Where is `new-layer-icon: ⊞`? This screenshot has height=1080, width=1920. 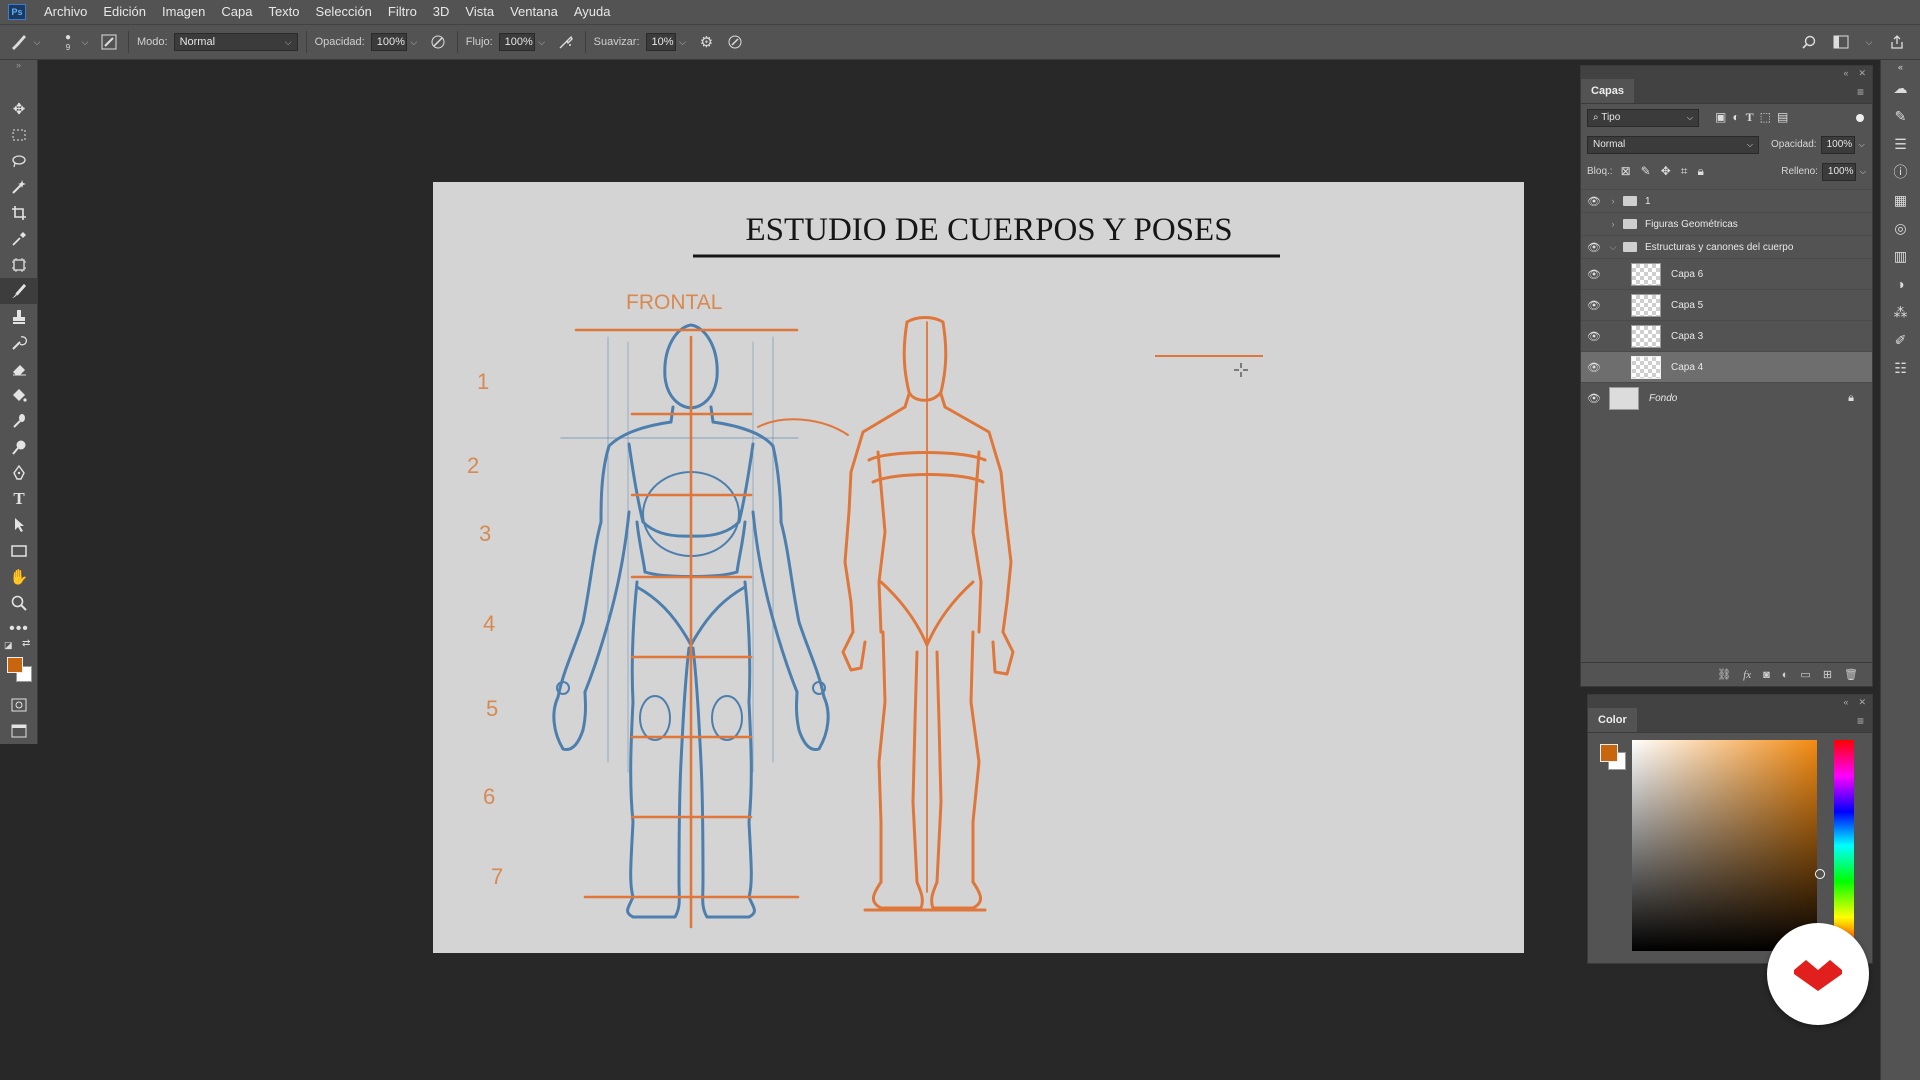
new-layer-icon: ⊞ is located at coordinates (1827, 674).